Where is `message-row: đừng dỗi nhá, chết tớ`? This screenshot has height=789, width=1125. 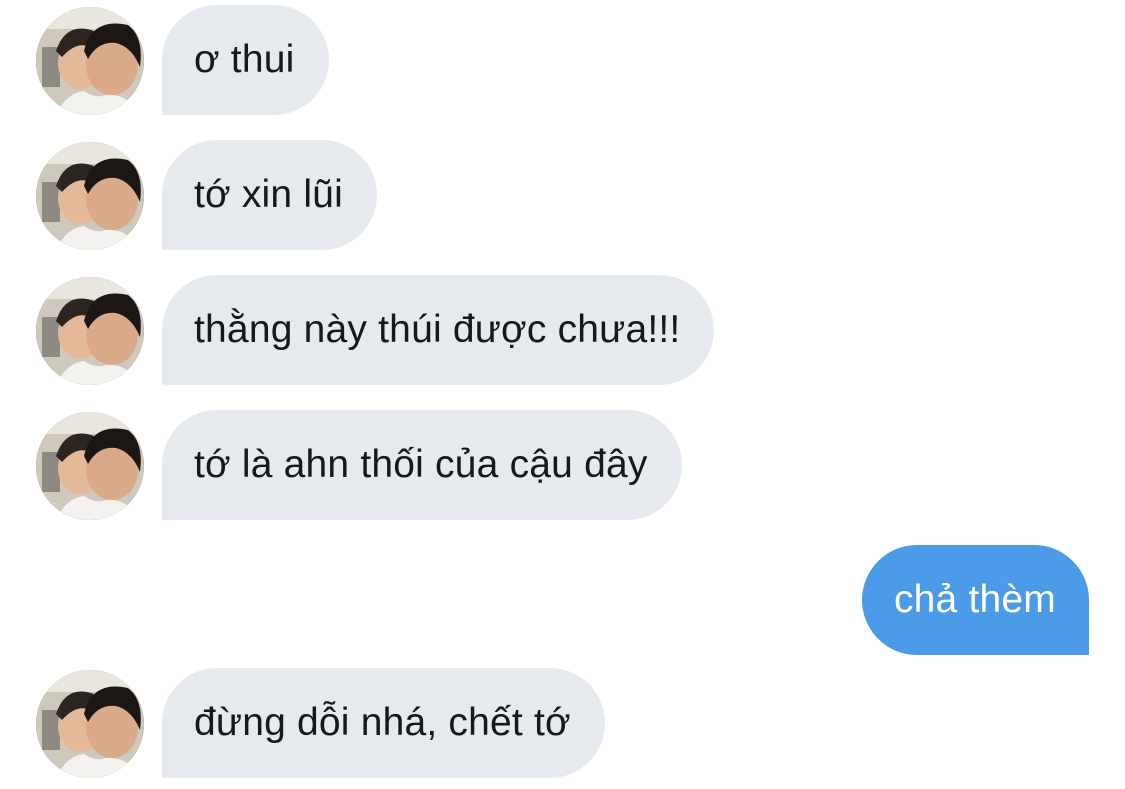 message-row: đừng dỗi nhá, chết tớ is located at coordinates (562, 723).